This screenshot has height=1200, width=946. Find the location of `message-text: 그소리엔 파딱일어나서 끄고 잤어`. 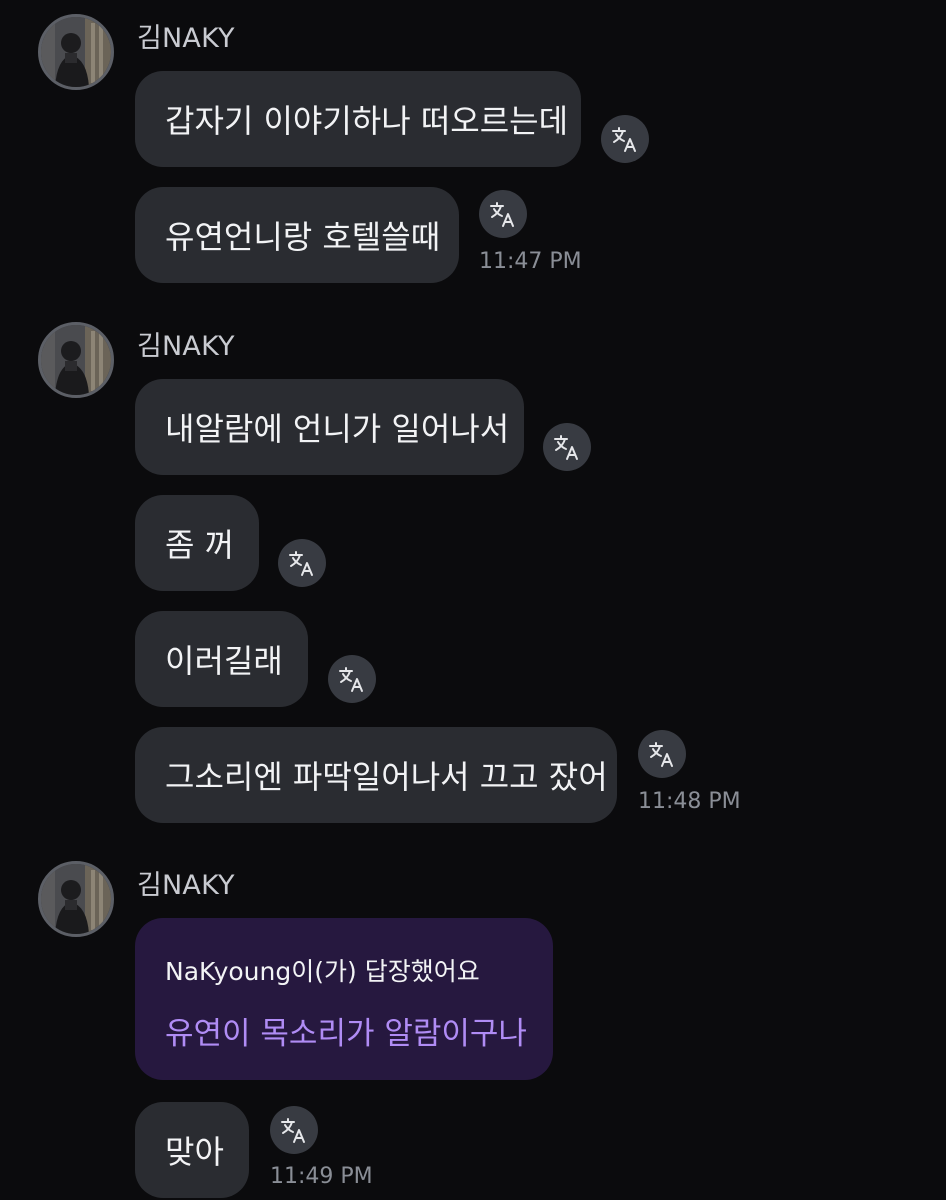

message-text: 그소리엔 파딱일어나서 끄고 잤어 is located at coordinates (386, 777).